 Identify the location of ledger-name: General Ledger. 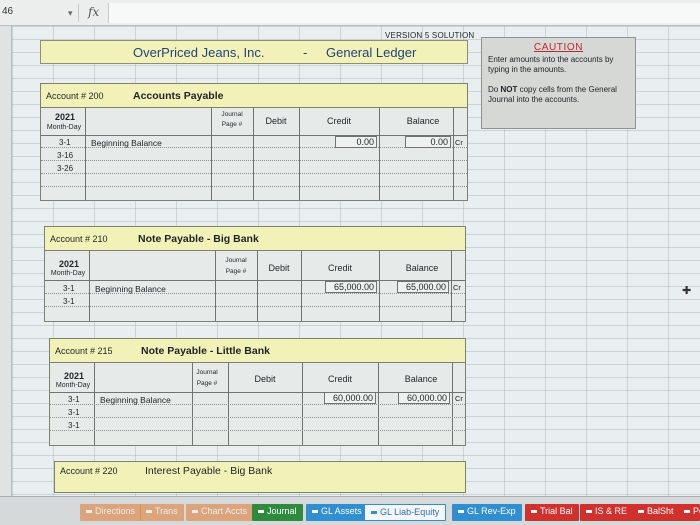
(371, 52).